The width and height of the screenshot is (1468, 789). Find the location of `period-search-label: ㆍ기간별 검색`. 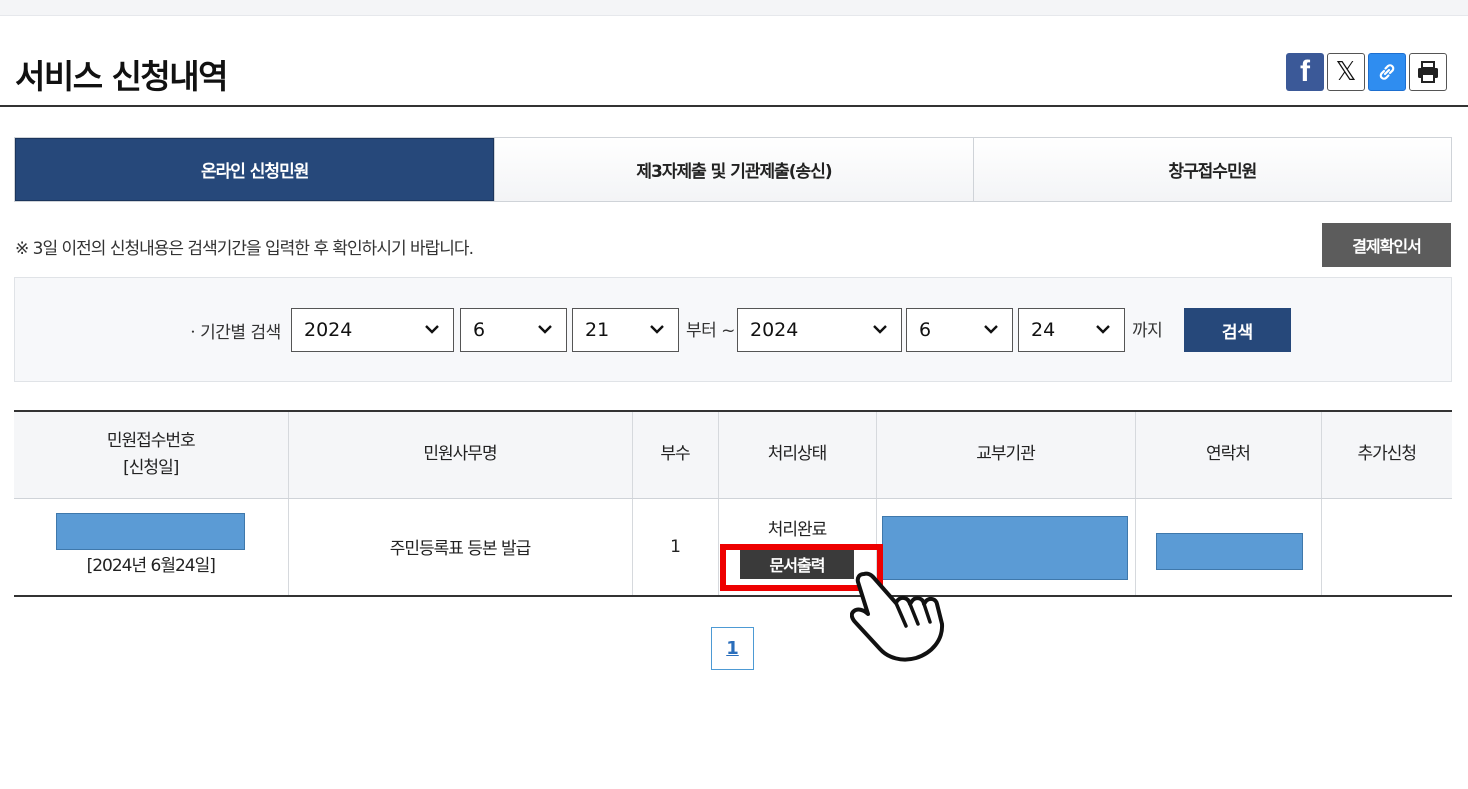

period-search-label: ㆍ기간별 검색 is located at coordinates (233, 333).